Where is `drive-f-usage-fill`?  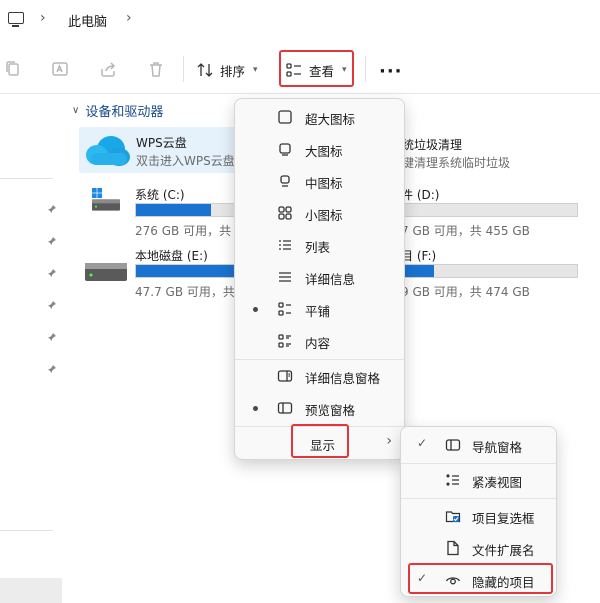 drive-f-usage-fill is located at coordinates (418, 271).